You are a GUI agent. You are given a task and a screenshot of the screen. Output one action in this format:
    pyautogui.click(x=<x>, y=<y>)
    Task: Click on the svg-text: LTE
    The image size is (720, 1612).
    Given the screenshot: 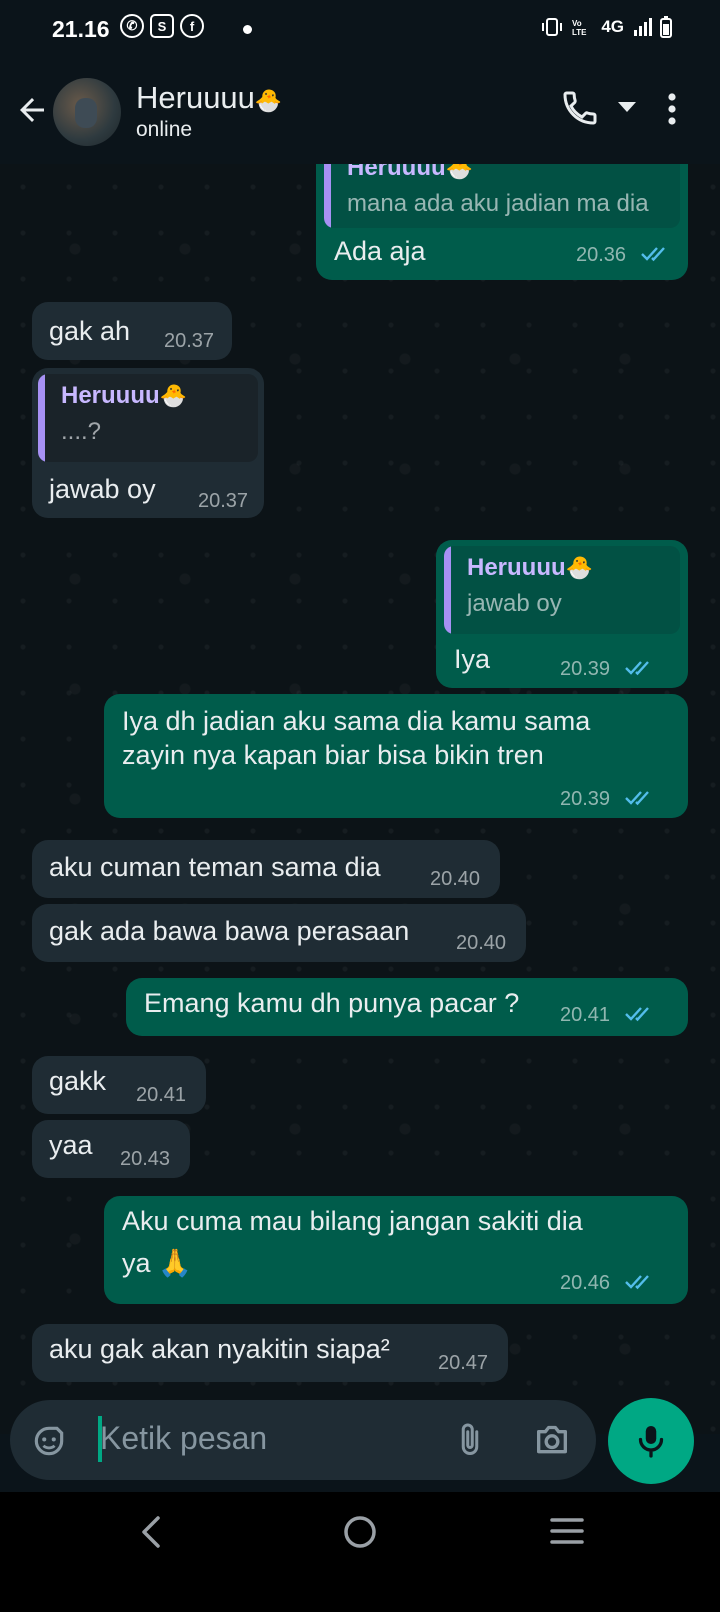 What is the action you would take?
    pyautogui.click(x=579, y=32)
    